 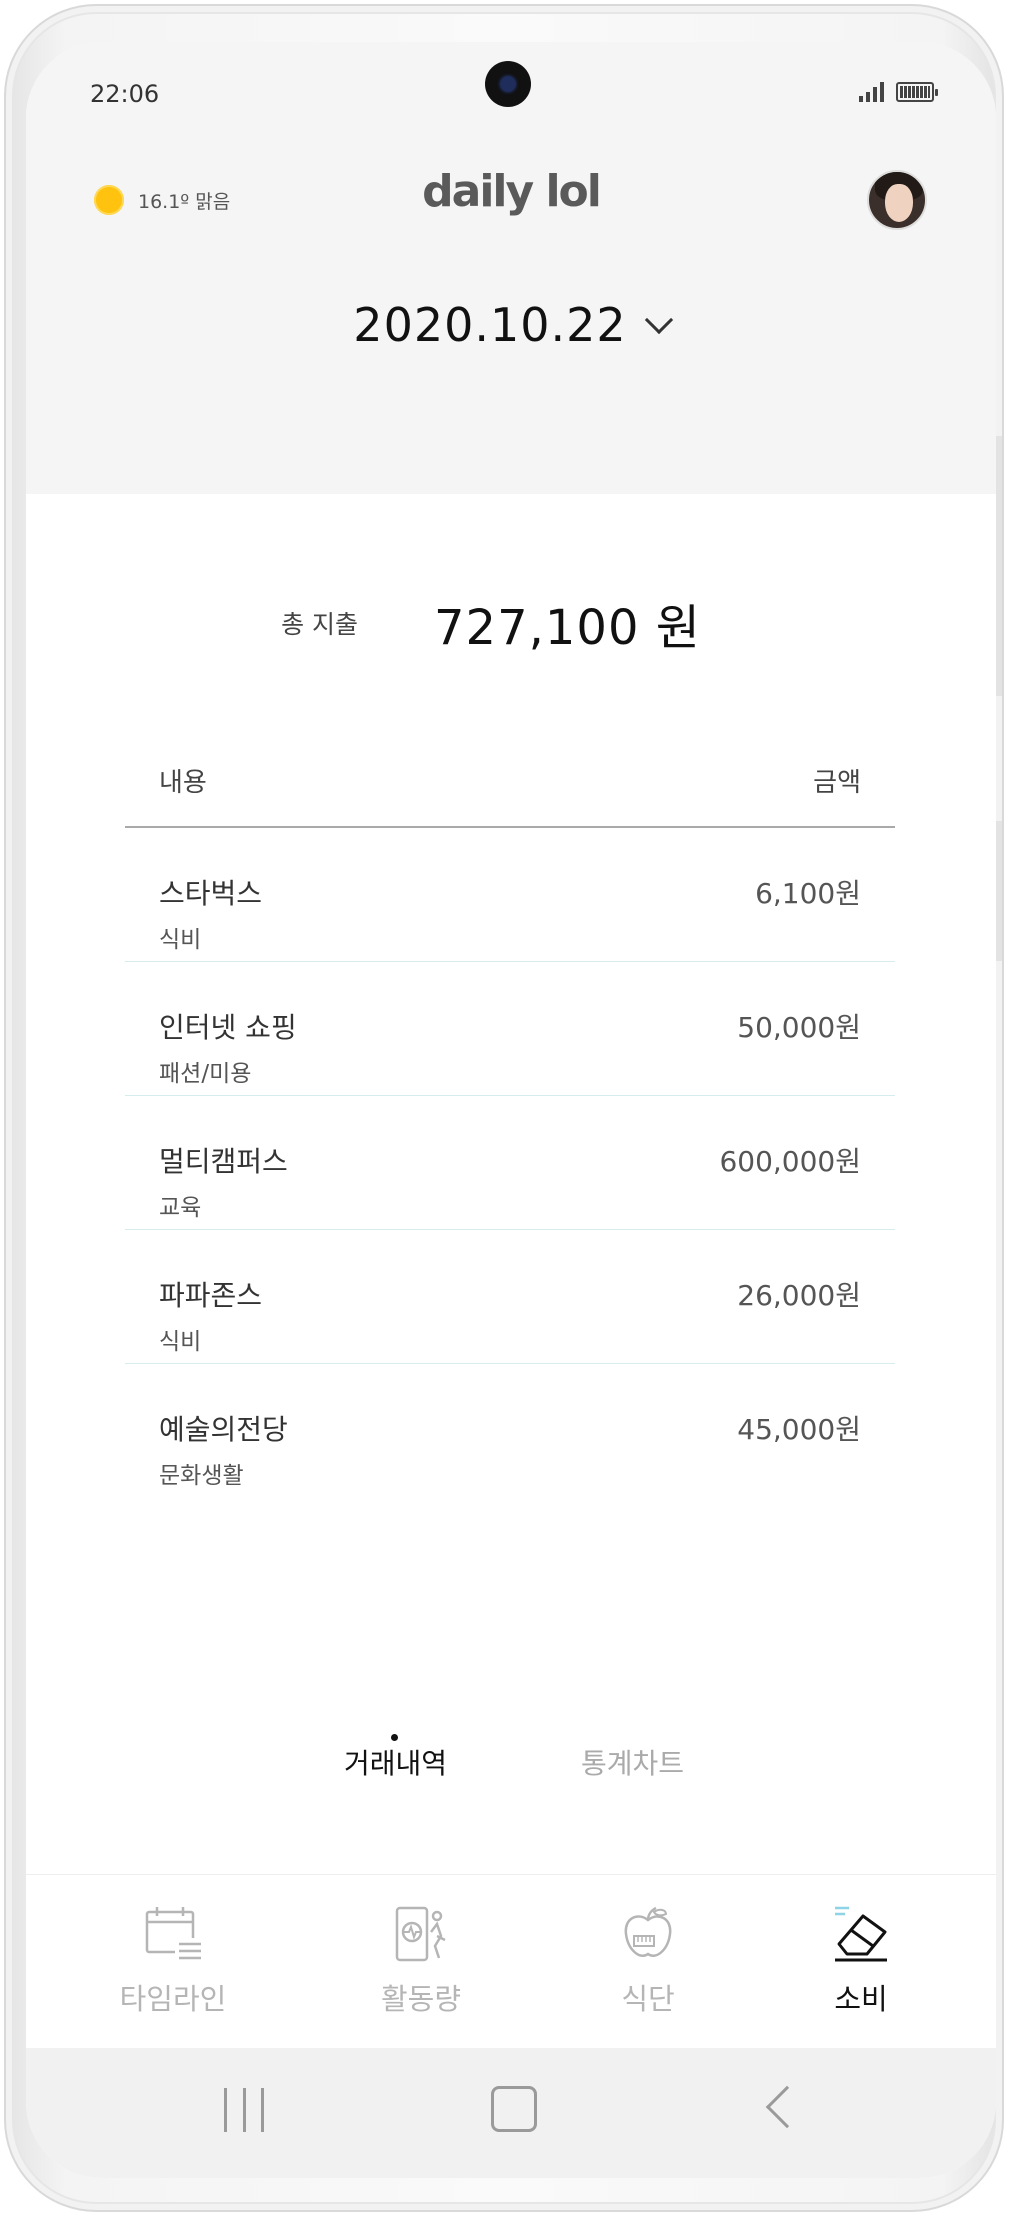 What do you see at coordinates (421, 1999) in the screenshot?
I see `nav-label: 활동량` at bounding box center [421, 1999].